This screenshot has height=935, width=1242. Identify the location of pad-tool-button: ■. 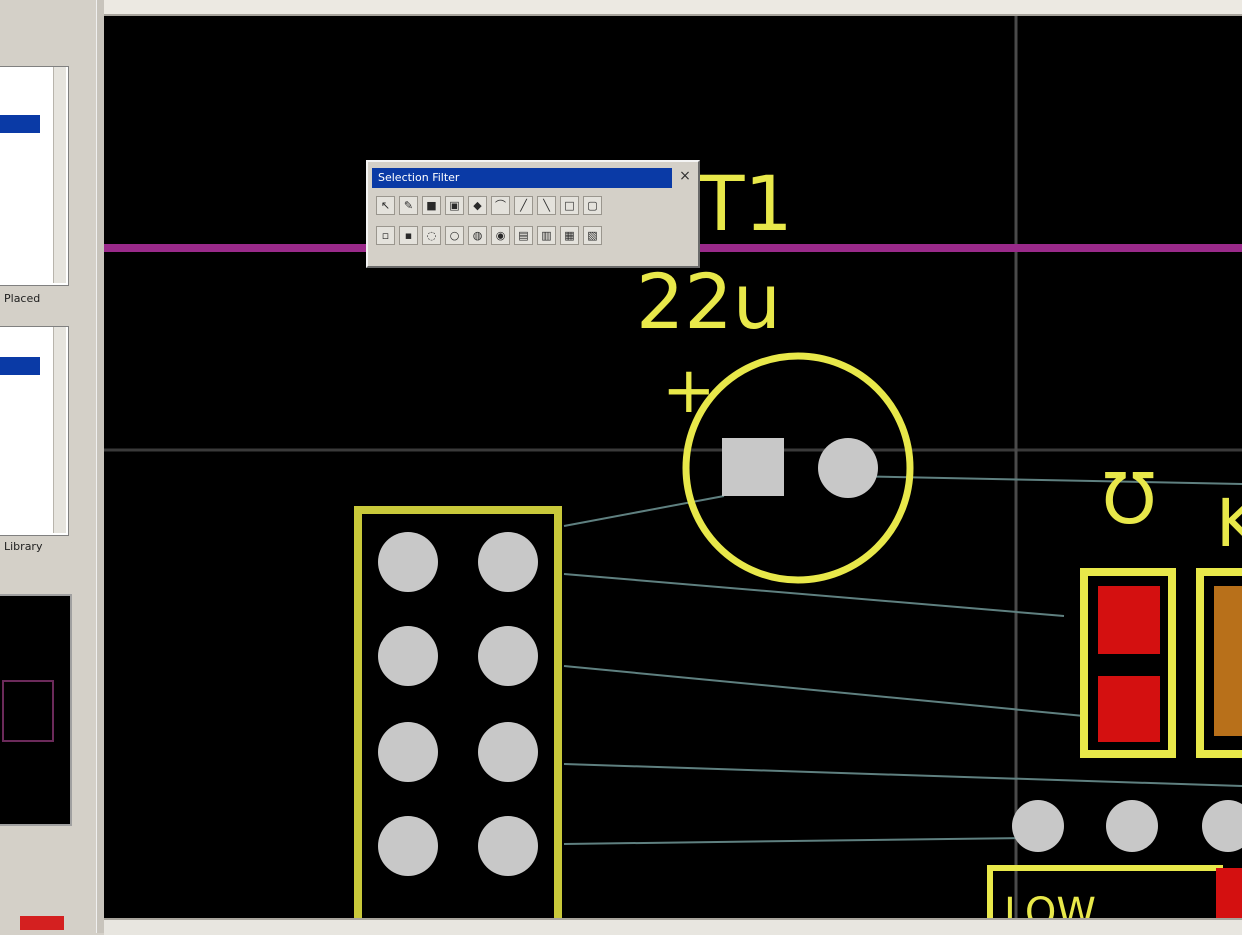
(431, 205).